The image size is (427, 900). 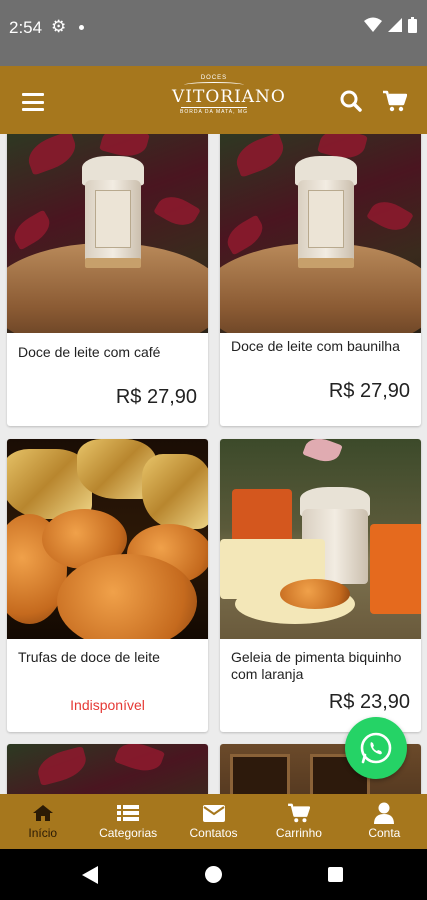 I want to click on unavailable-label: Indisponível, so click(x=107, y=705).